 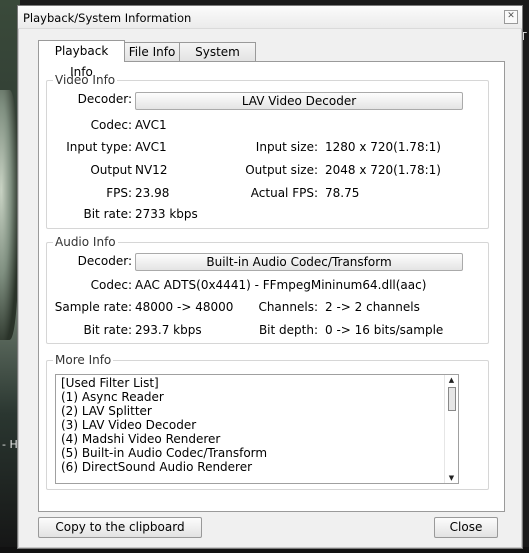 I want to click on audio-info-title: Audio Info, so click(x=85, y=242).